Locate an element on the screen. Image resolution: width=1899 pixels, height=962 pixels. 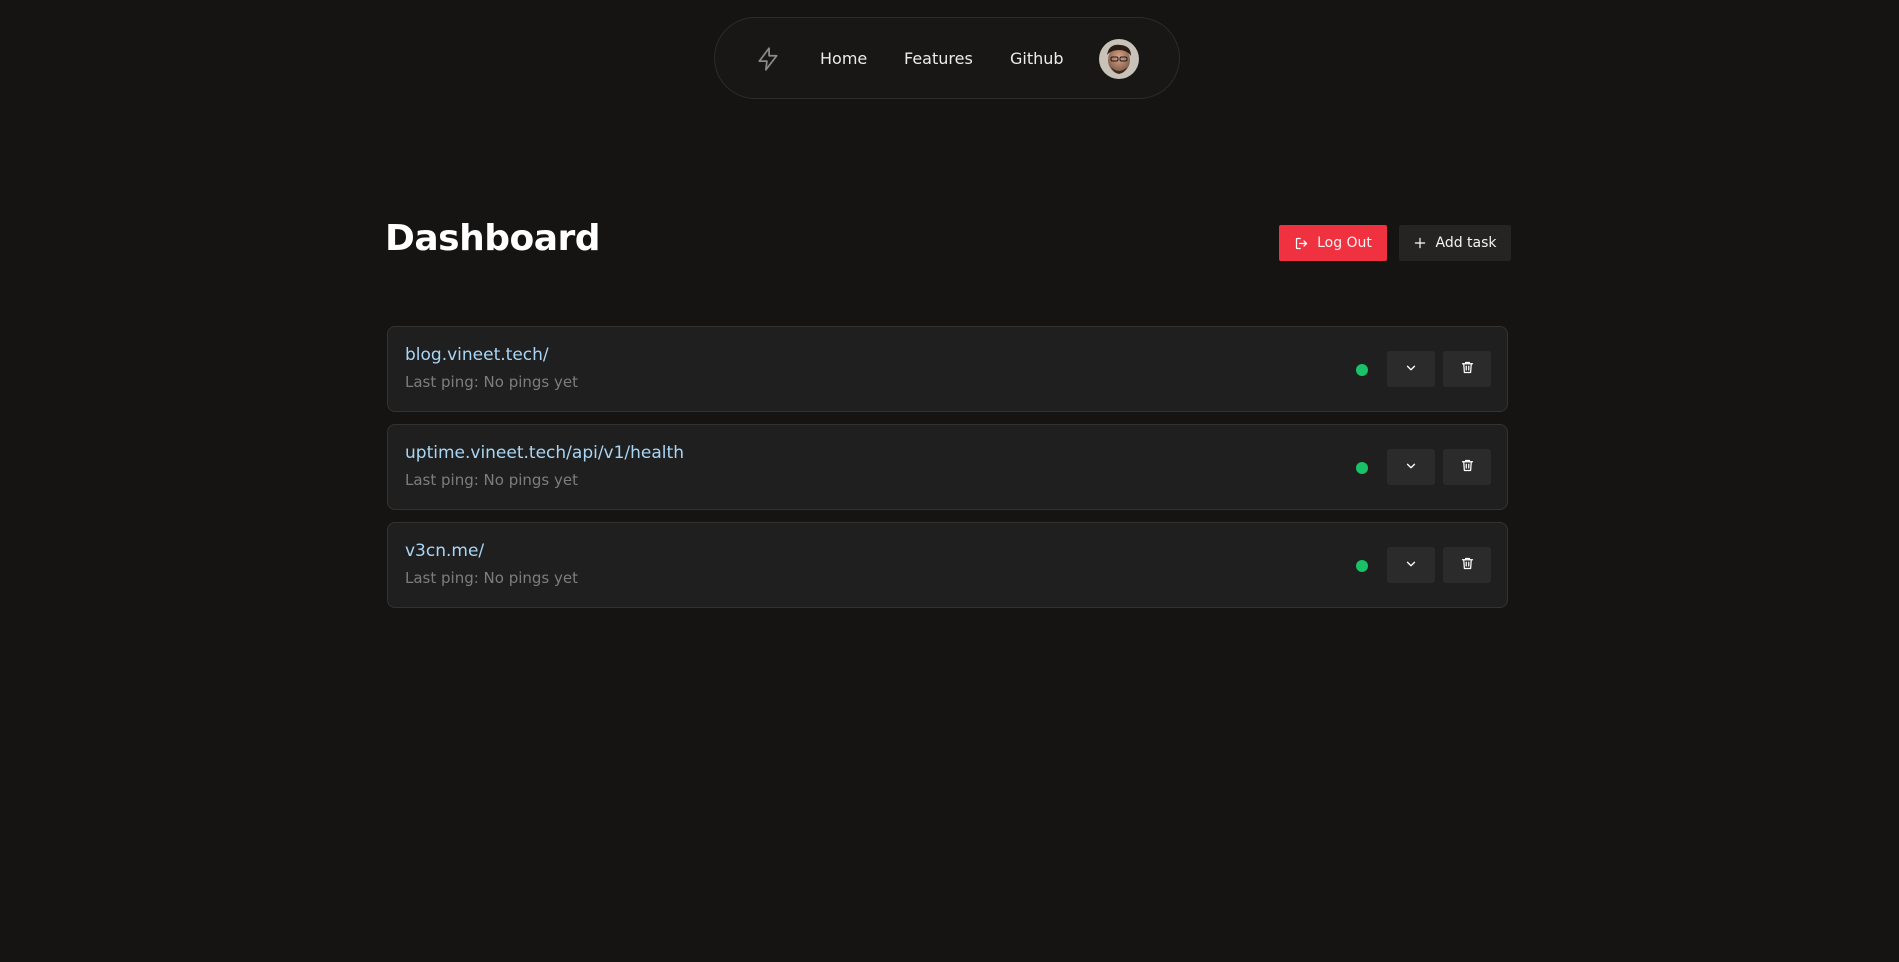
task-card: v3cn.me/ Last ping: No pings yet is located at coordinates (947, 565).